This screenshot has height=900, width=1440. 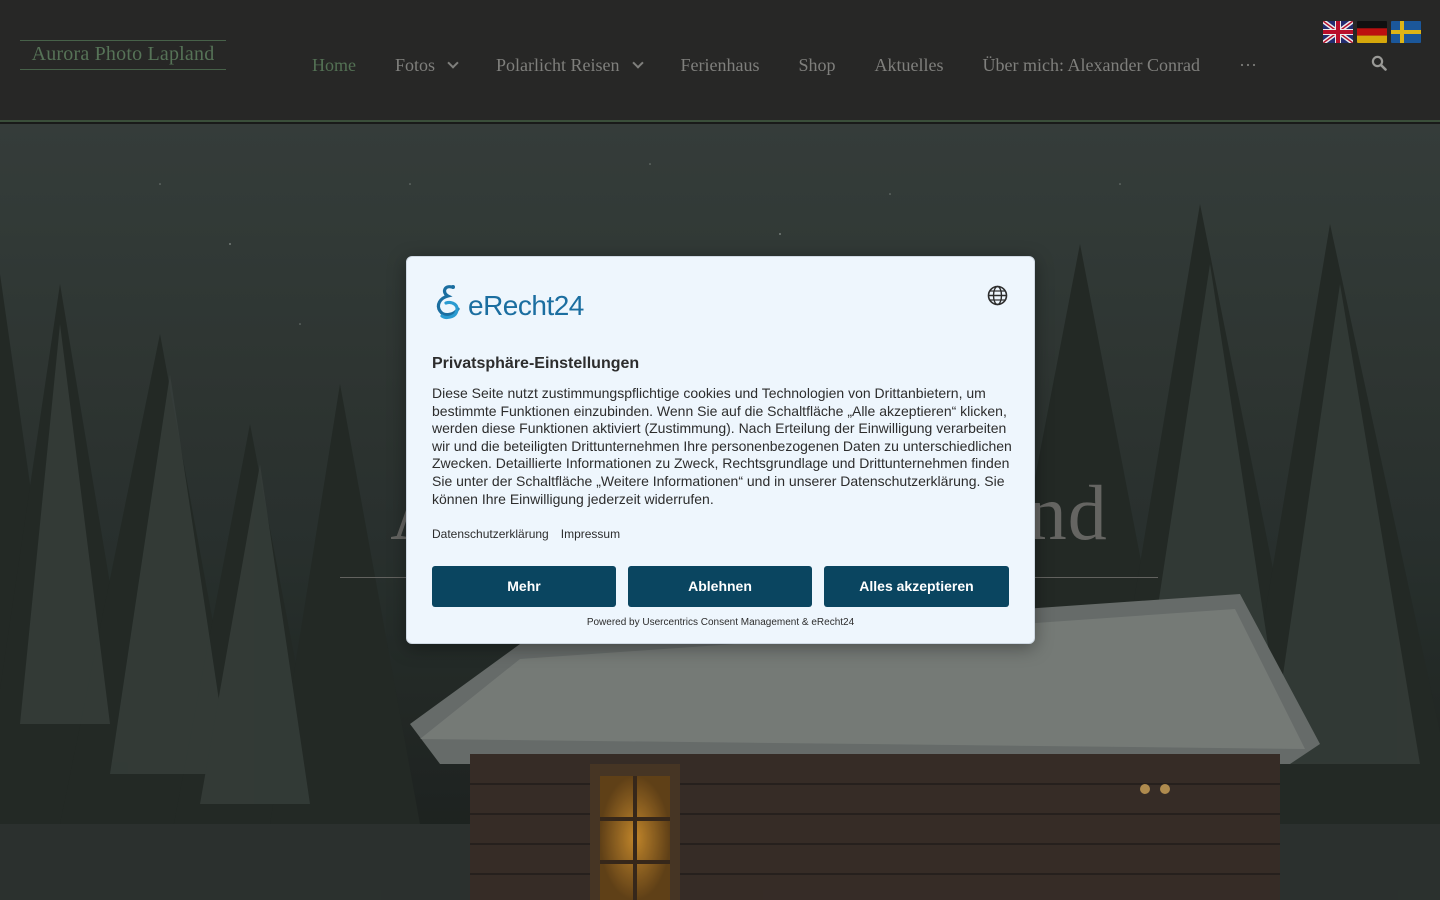 I want to click on privacy-policy-link: Datenschutzerklärung, so click(x=490, y=534).